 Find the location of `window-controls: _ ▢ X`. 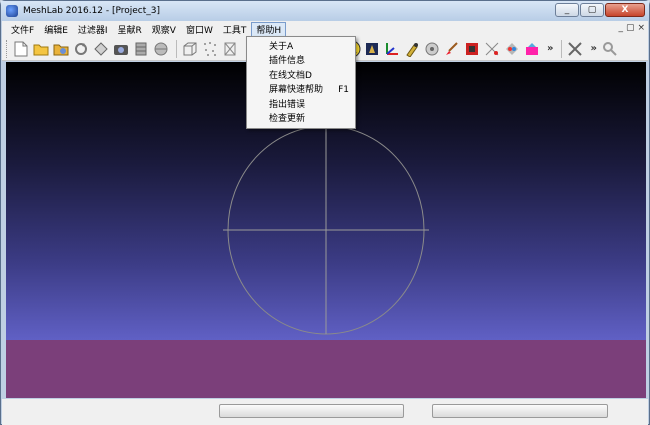

window-controls: _ ▢ X is located at coordinates (600, 10).